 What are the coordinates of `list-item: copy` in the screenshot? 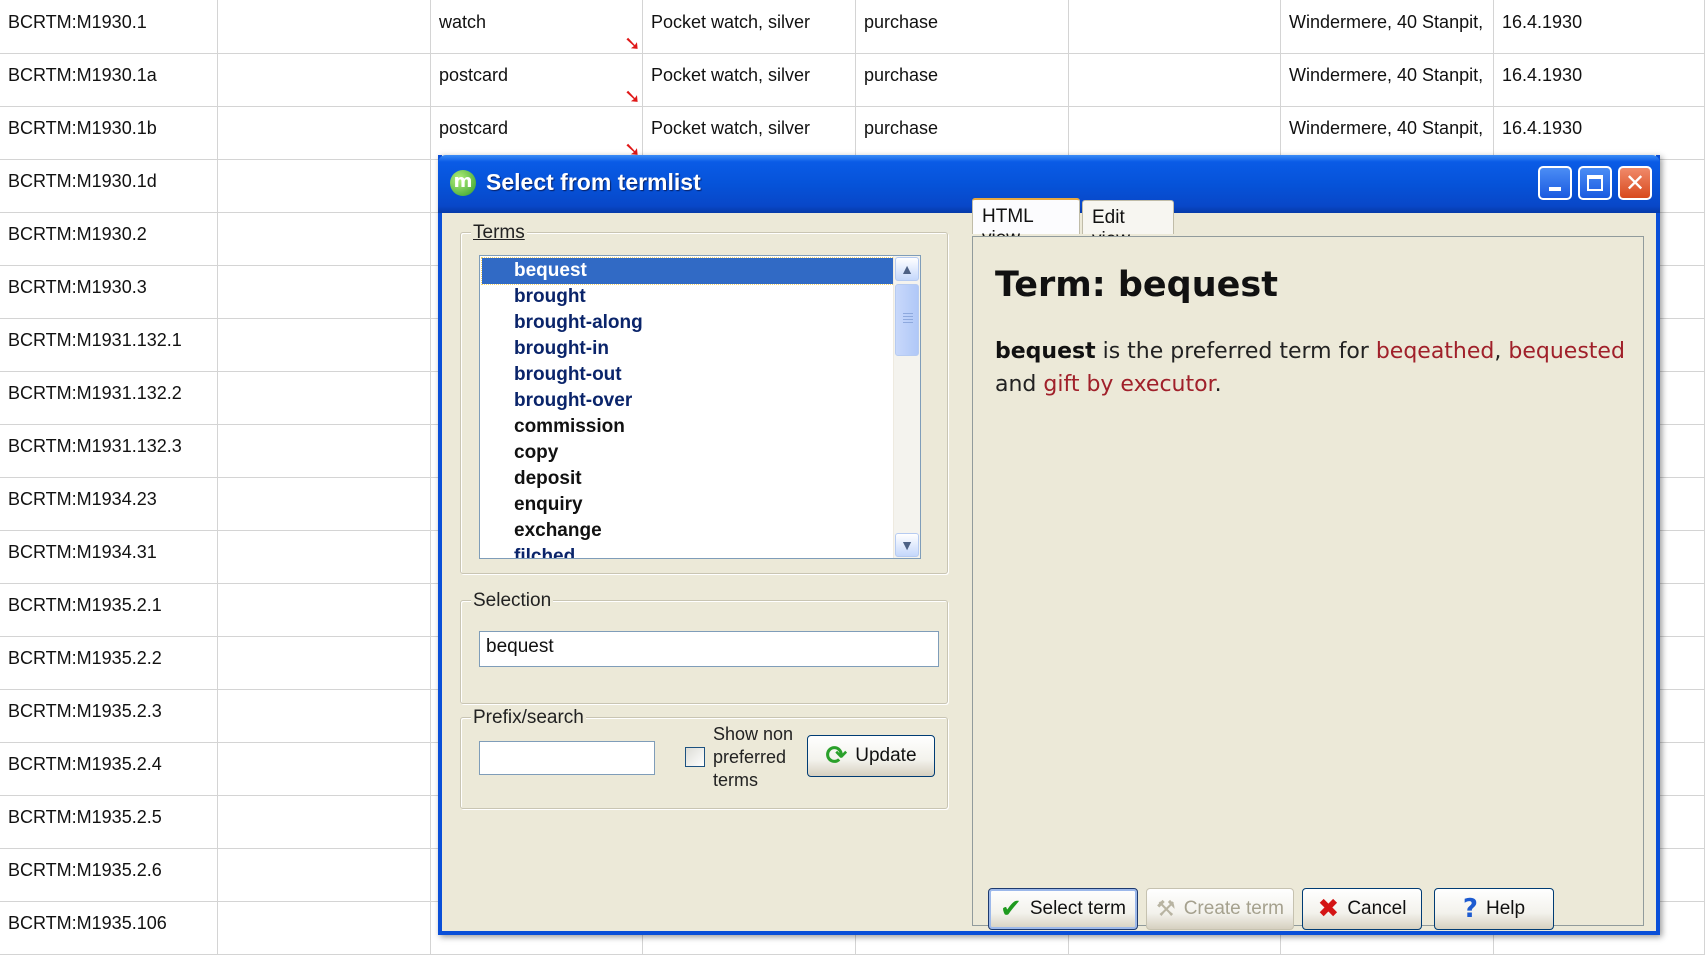 It's located at (688, 453).